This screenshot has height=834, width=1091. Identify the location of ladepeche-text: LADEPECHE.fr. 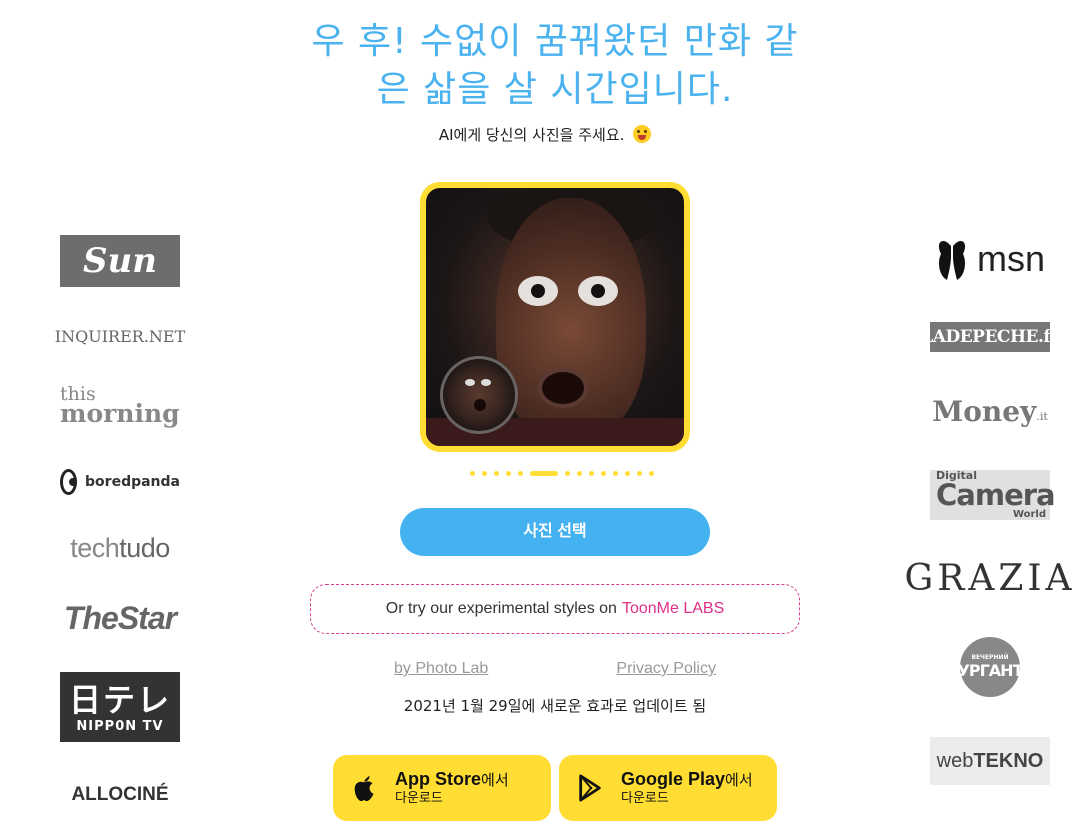
(990, 337).